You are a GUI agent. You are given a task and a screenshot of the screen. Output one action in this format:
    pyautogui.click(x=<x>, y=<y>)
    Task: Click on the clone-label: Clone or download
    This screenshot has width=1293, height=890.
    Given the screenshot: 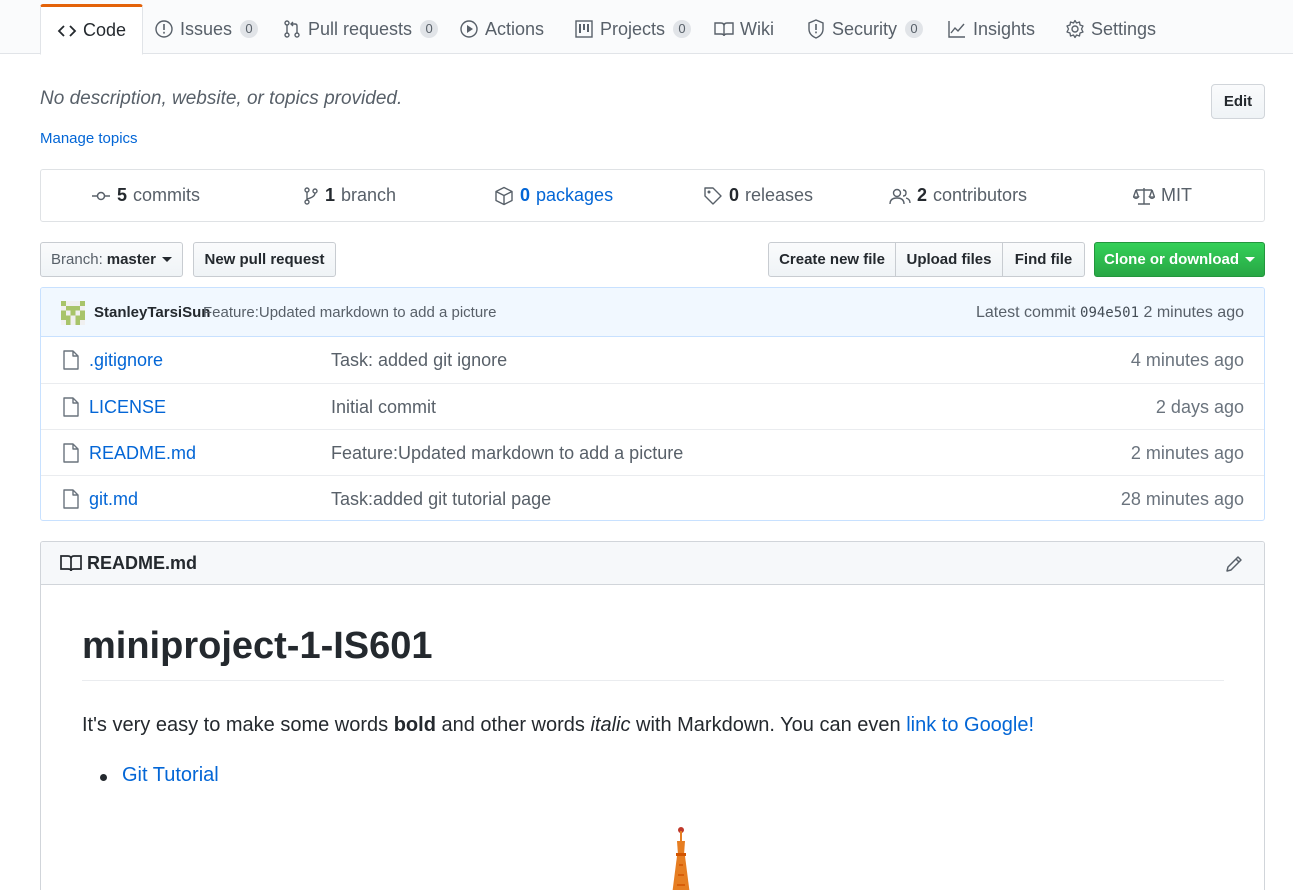 What is the action you would take?
    pyautogui.click(x=1171, y=259)
    